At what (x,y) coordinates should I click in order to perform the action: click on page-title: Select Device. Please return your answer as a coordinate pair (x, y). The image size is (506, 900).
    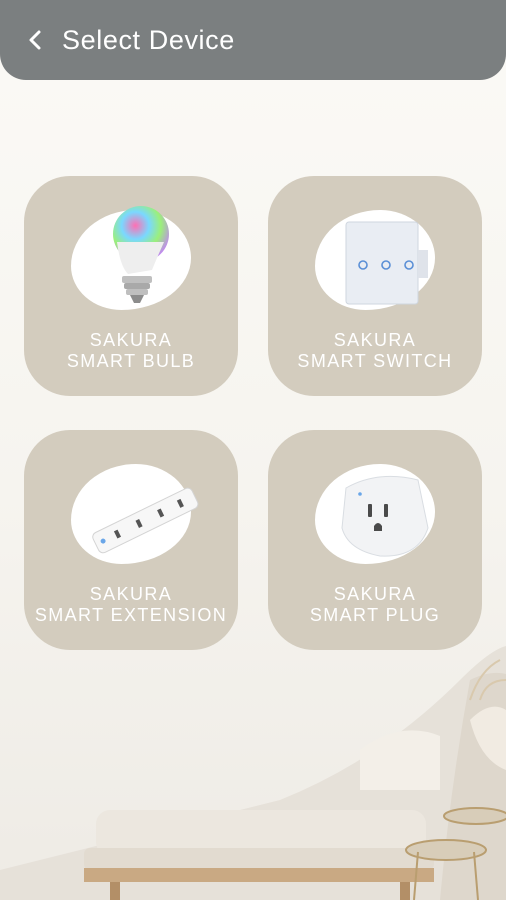
    Looking at the image, I should click on (148, 39).